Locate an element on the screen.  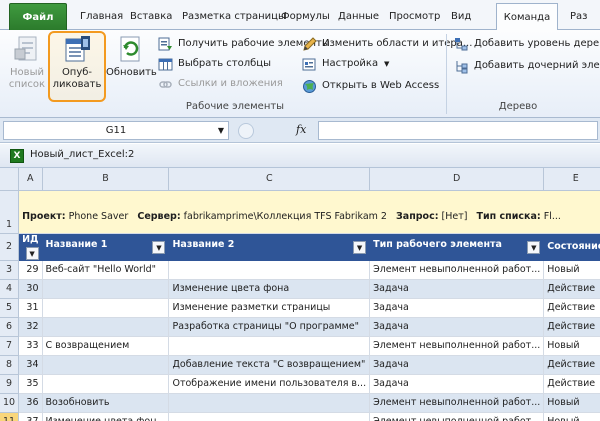
cell-id: 29 is located at coordinates (30, 270).